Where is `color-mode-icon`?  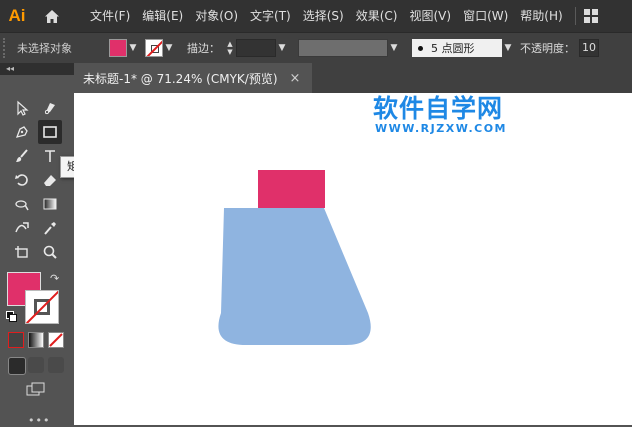 color-mode-icon is located at coordinates (16, 340).